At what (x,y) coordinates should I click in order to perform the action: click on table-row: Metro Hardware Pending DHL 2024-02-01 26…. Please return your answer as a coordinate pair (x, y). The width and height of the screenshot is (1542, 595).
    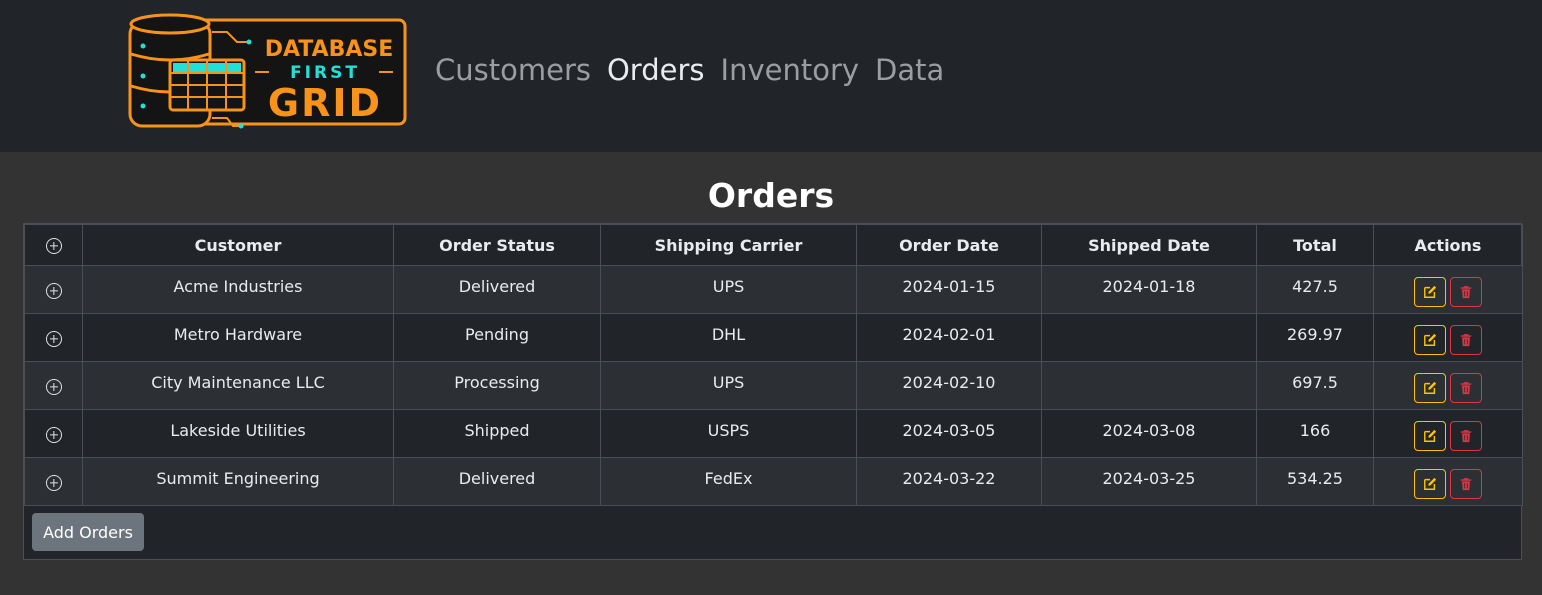
    Looking at the image, I should click on (773, 337).